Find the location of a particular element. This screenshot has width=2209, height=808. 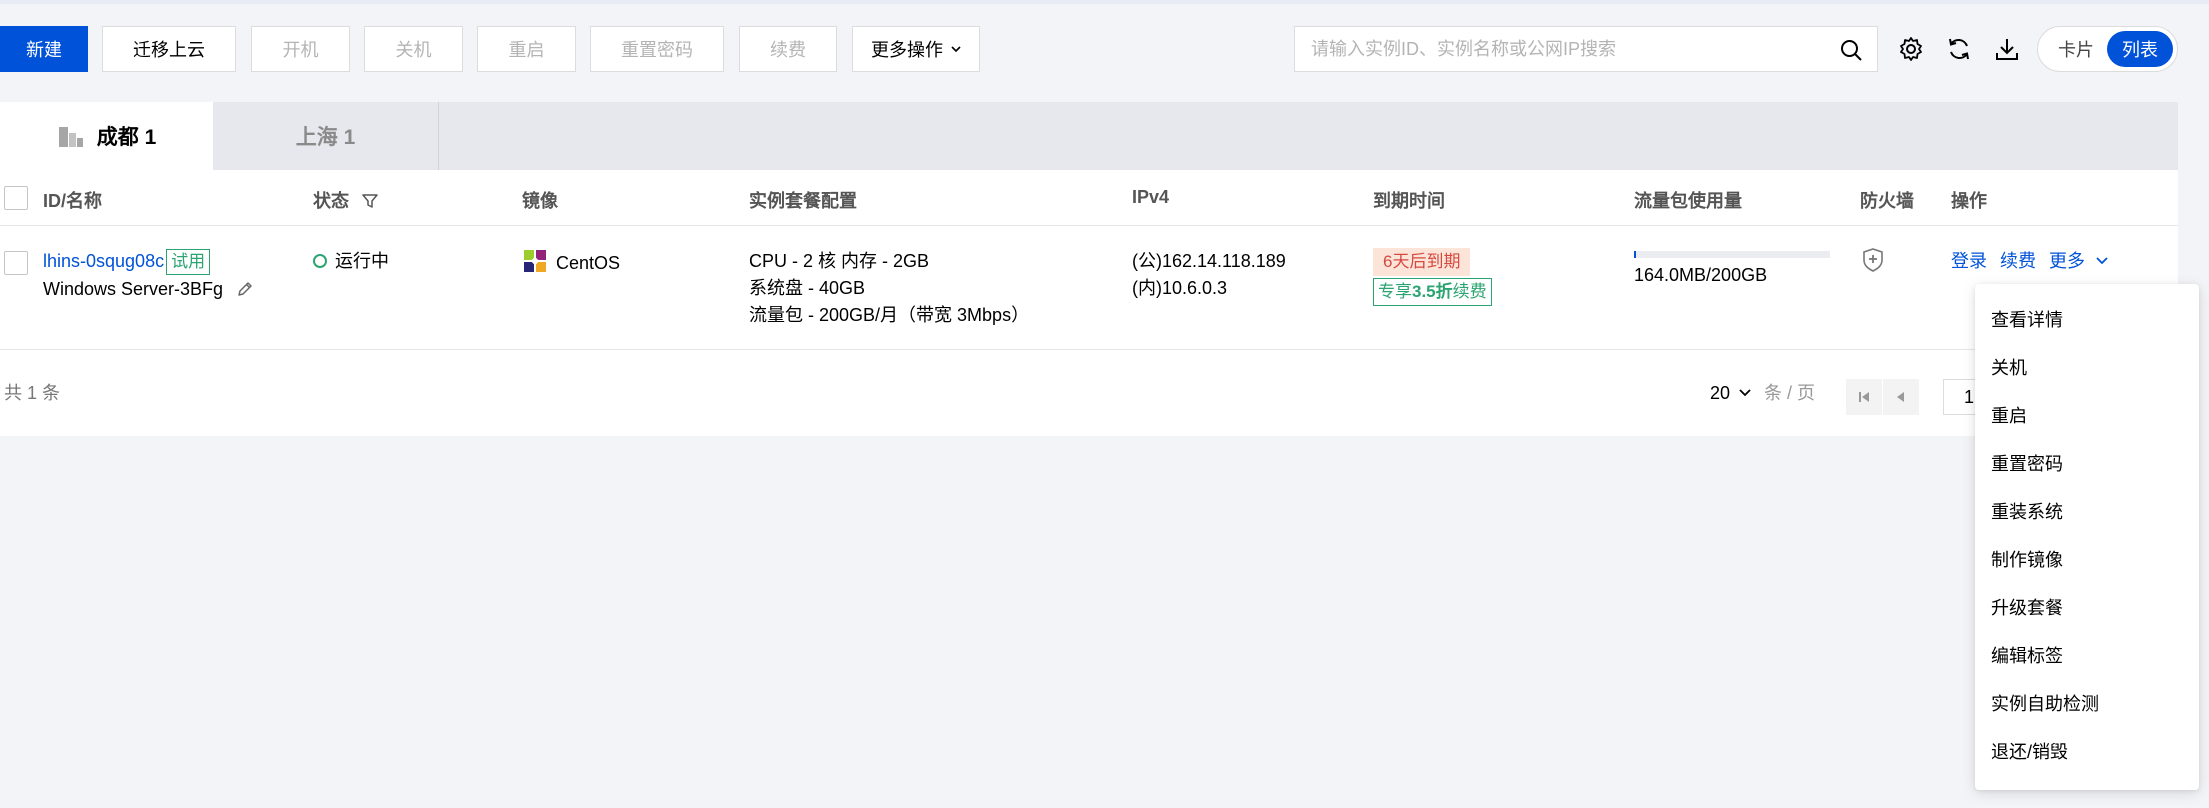

menu-item-shutdown: 关机 is located at coordinates (2087, 367).